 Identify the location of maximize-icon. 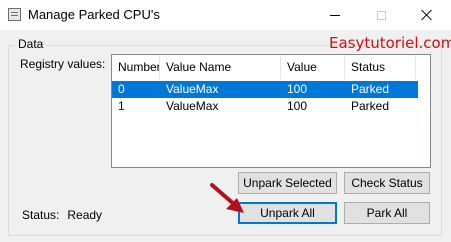
(381, 15).